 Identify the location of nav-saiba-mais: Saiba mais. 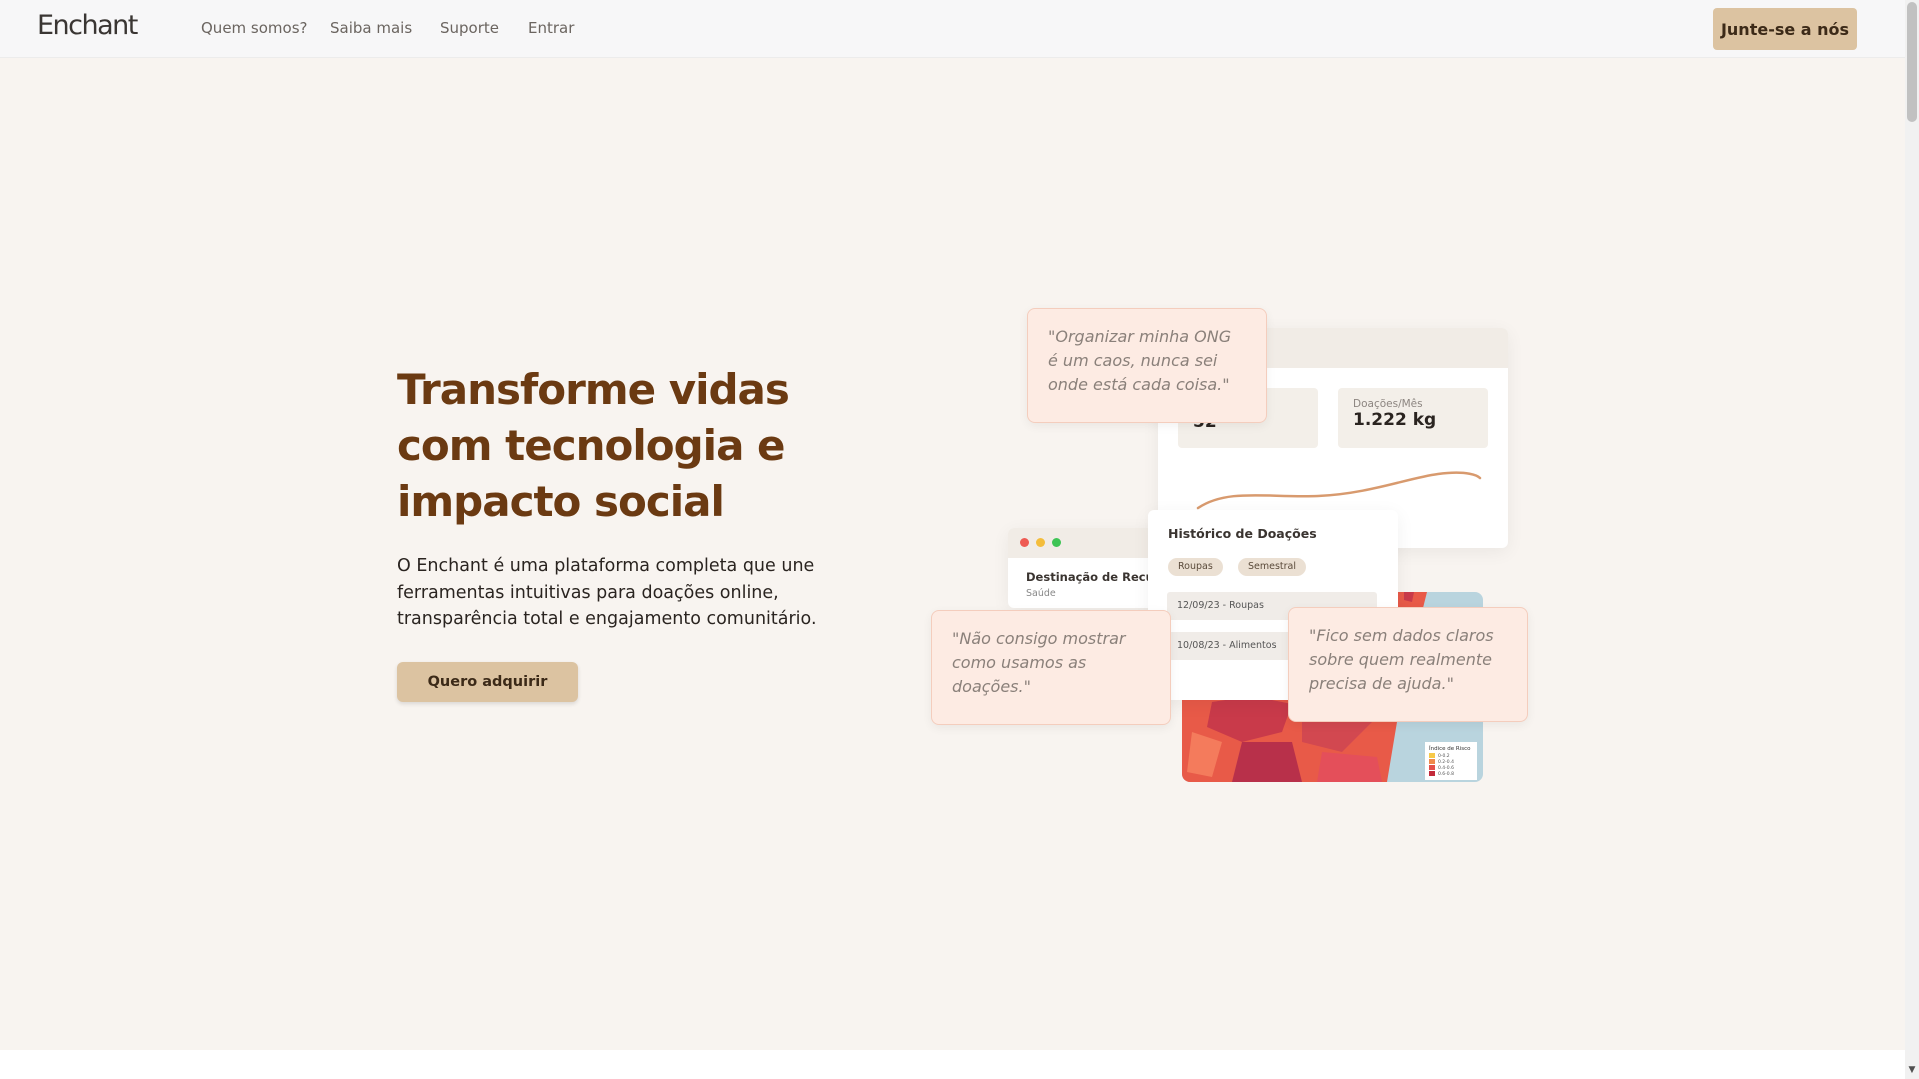
(371, 28).